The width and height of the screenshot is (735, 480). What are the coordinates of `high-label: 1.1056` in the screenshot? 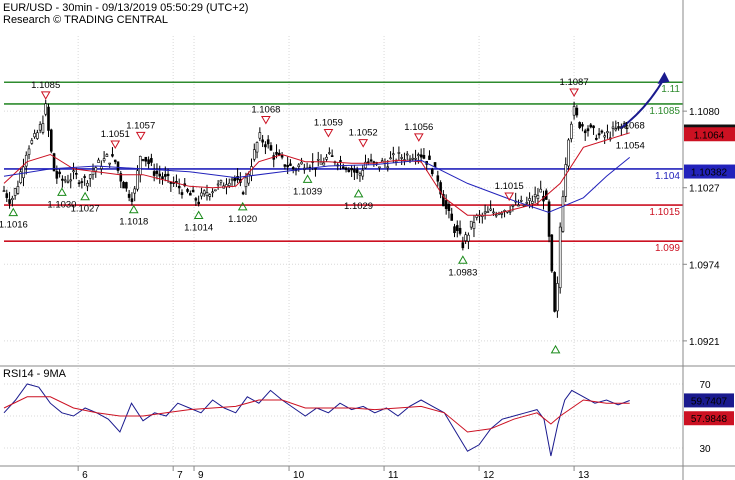 It's located at (418, 127).